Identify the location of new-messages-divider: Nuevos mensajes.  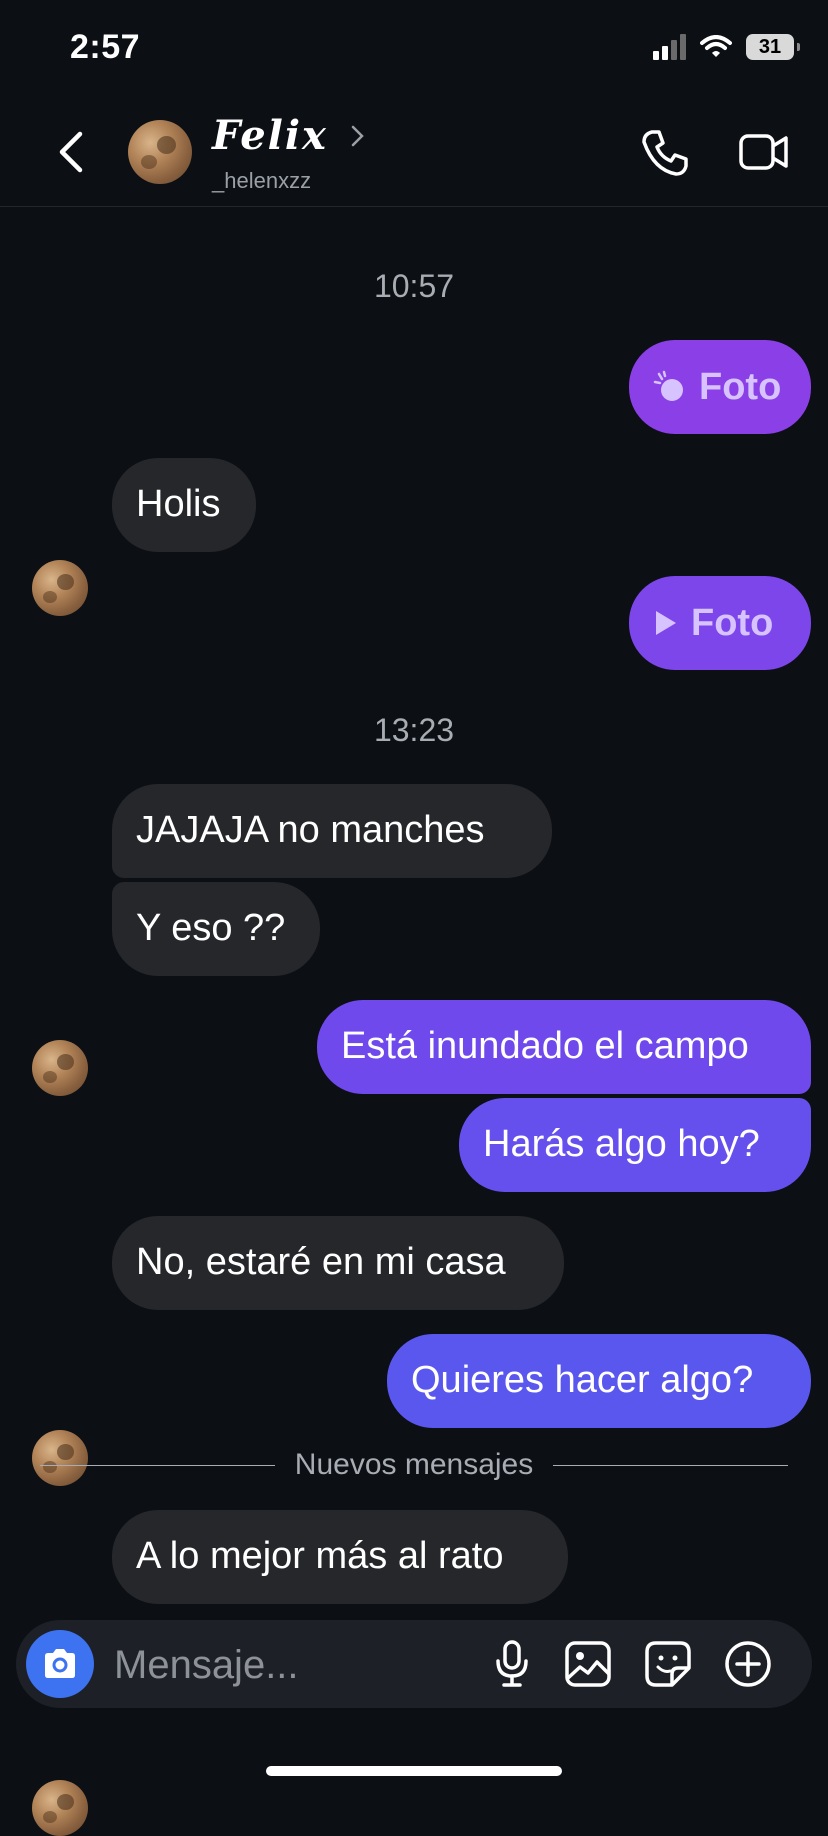
(414, 1465).